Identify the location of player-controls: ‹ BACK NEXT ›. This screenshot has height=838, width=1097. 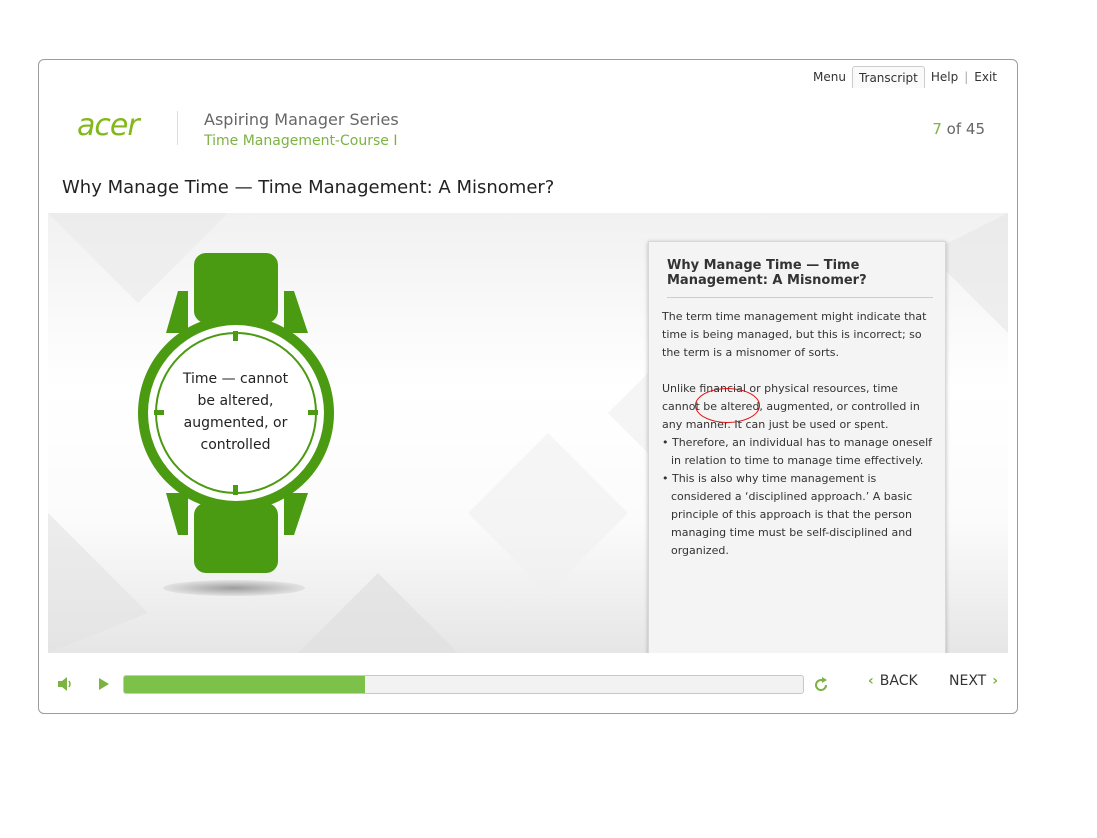
(528, 685).